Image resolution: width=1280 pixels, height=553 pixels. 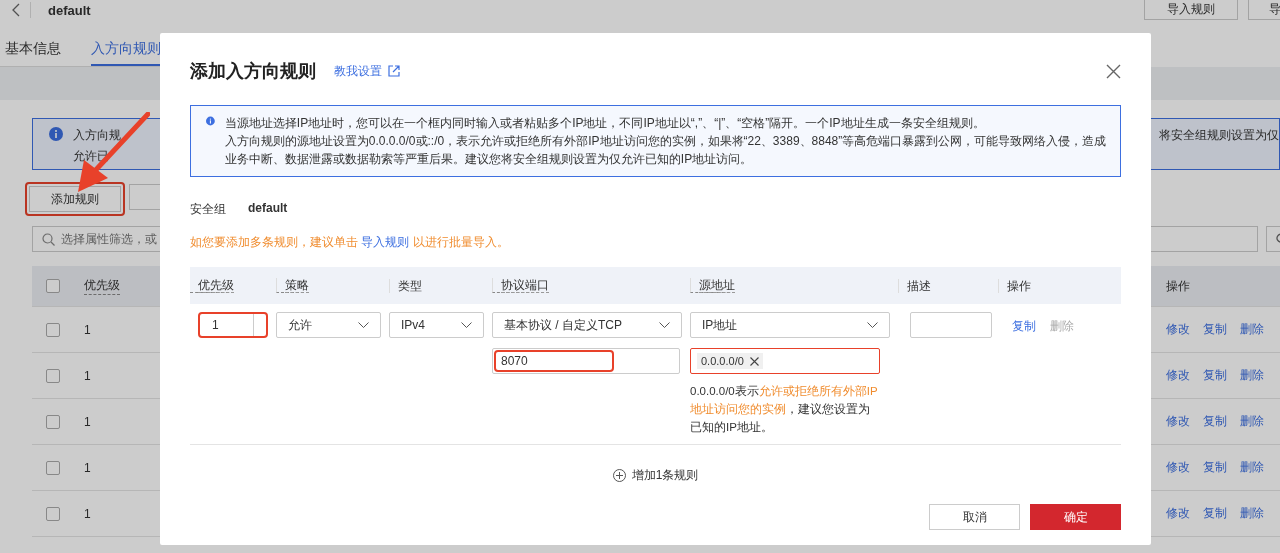 I want to click on notice-text: 当源地址选择IP地址时，您可以在一个框内同时输入或者粘贴多个IP地址，不同IP地址以“,”、“|”、“空格”隔开。一个IP地址生成一条安全组规则。, so click(x=605, y=123).